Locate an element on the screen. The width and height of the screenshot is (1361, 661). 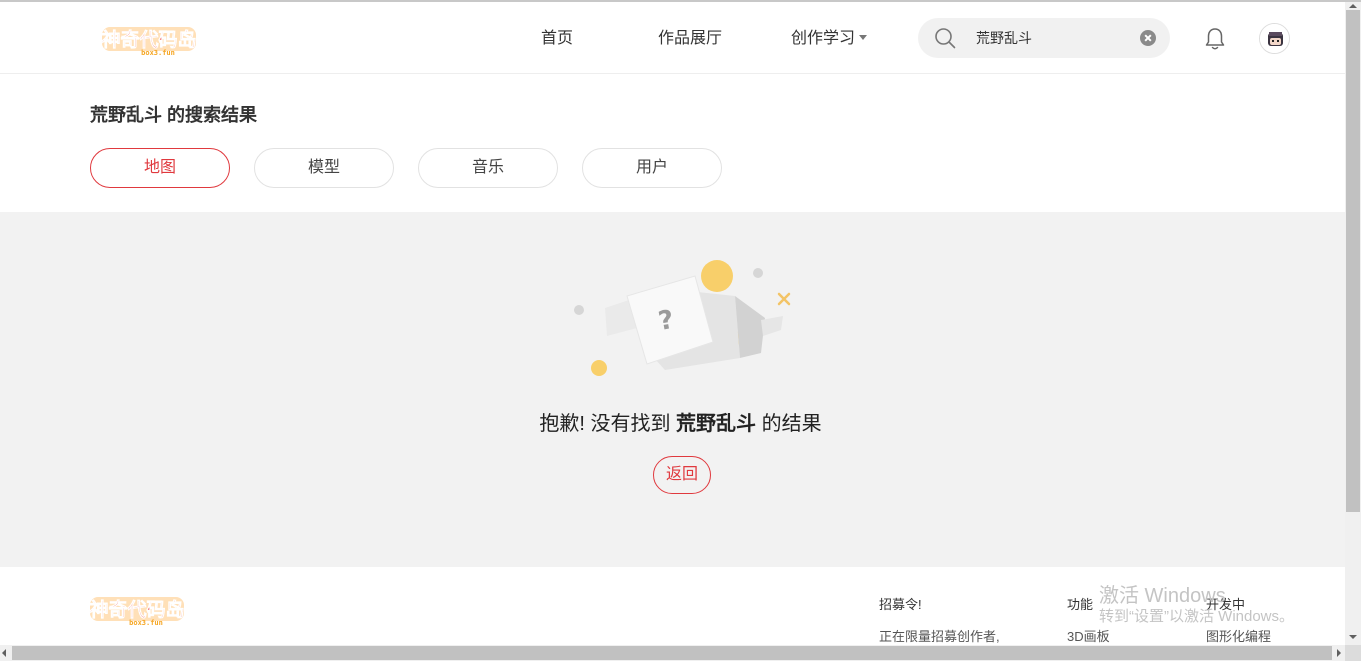
vertical-scrollbar is located at coordinates (1353, 323).